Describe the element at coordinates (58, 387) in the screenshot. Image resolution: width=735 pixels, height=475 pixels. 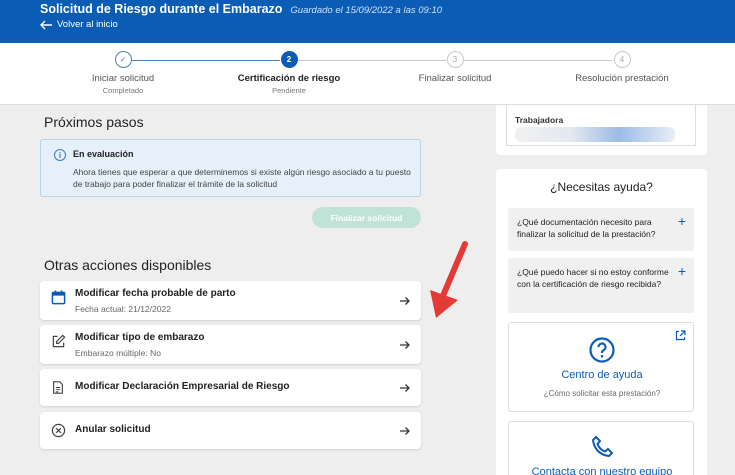
I see `document-icon` at that location.